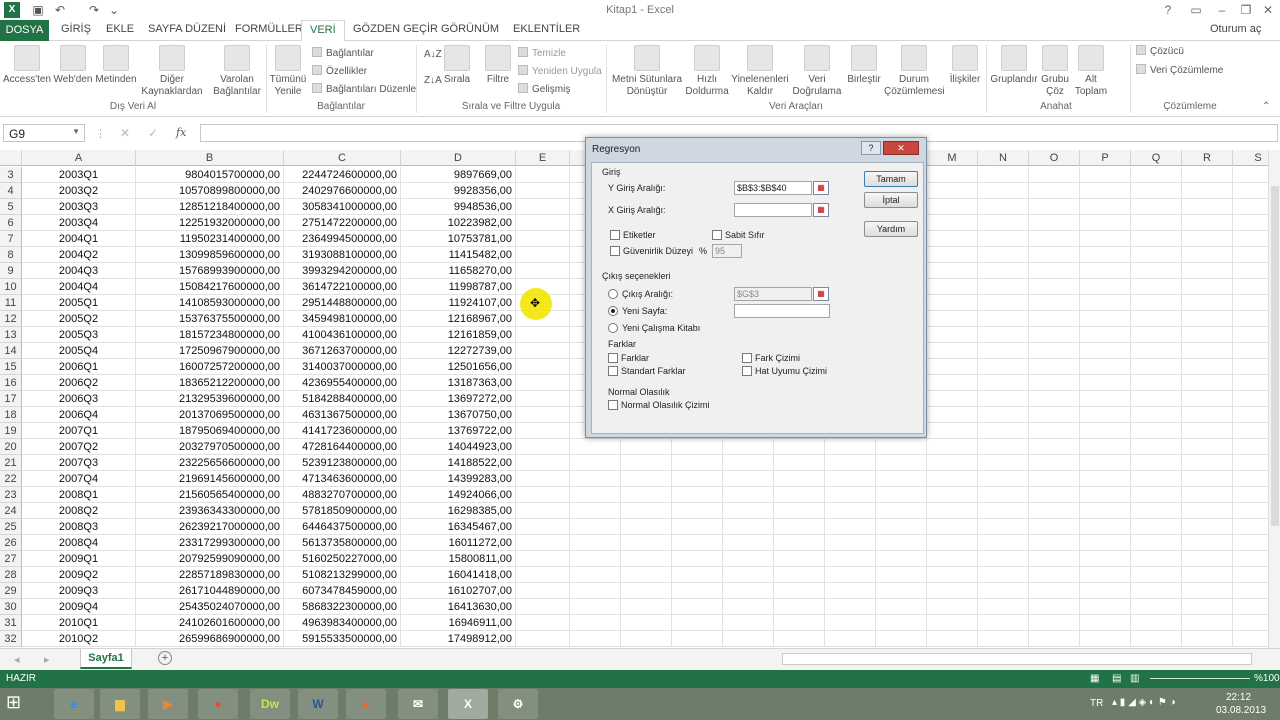  What do you see at coordinates (74, 704) in the screenshot?
I see `ie-icon: e` at bounding box center [74, 704].